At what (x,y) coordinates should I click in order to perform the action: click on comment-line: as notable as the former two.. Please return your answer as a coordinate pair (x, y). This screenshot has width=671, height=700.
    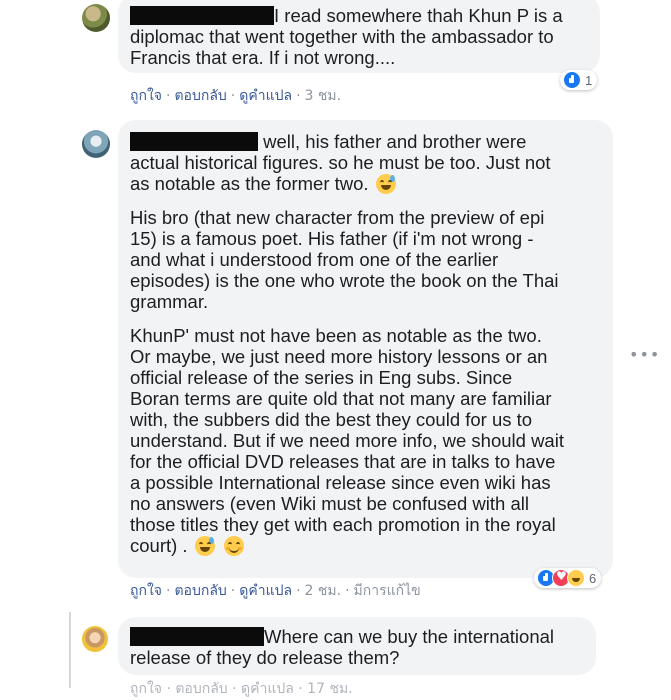
    Looking at the image, I should click on (249, 183).